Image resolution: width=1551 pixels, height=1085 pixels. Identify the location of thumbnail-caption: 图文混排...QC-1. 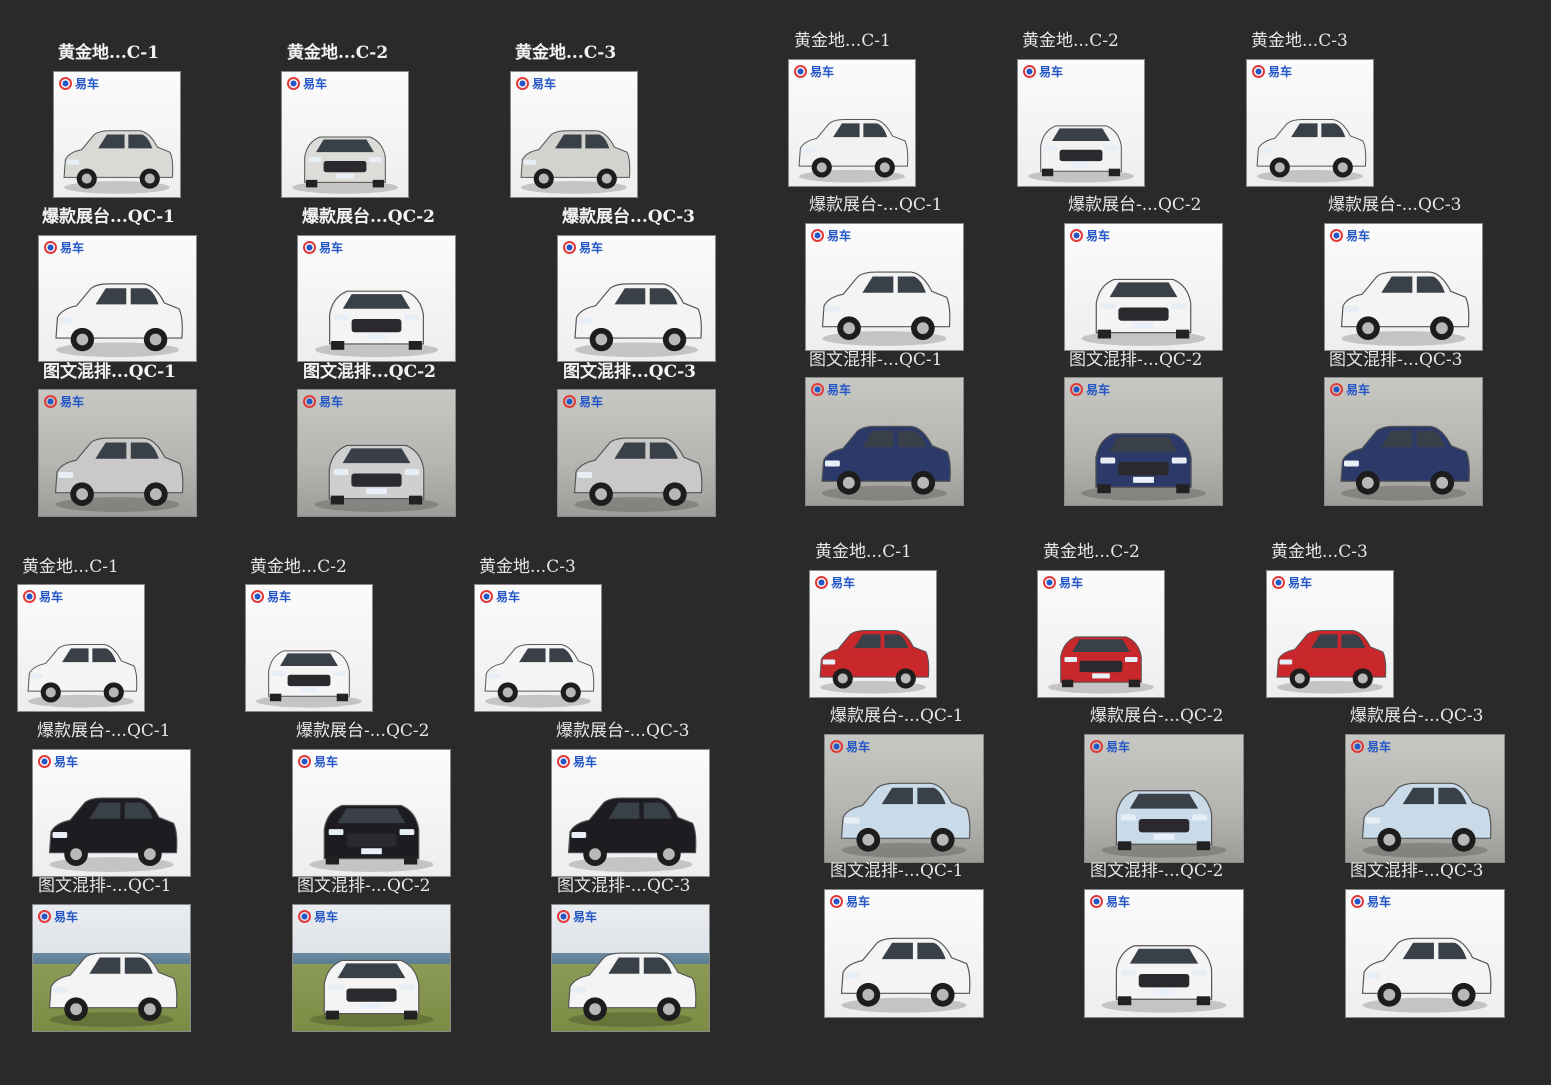
(109, 372).